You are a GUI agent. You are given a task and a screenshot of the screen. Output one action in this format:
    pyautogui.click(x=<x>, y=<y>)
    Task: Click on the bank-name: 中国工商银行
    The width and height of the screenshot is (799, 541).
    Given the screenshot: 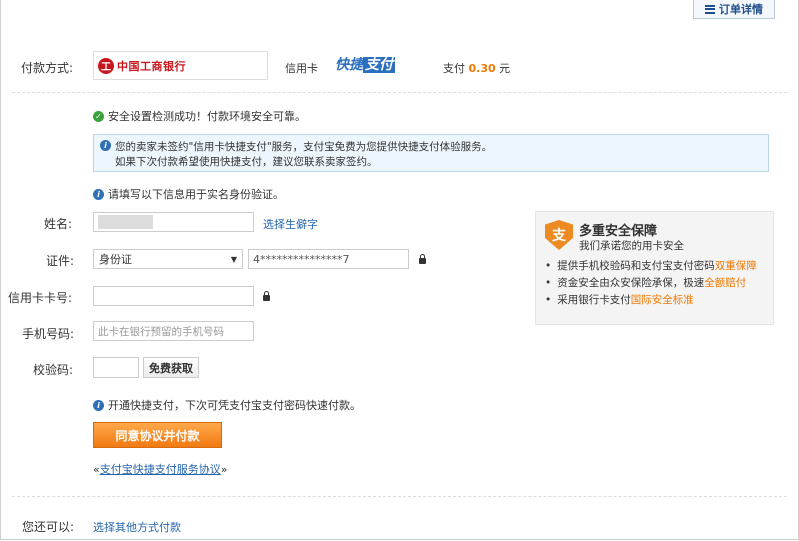 What is the action you would take?
    pyautogui.click(x=151, y=66)
    